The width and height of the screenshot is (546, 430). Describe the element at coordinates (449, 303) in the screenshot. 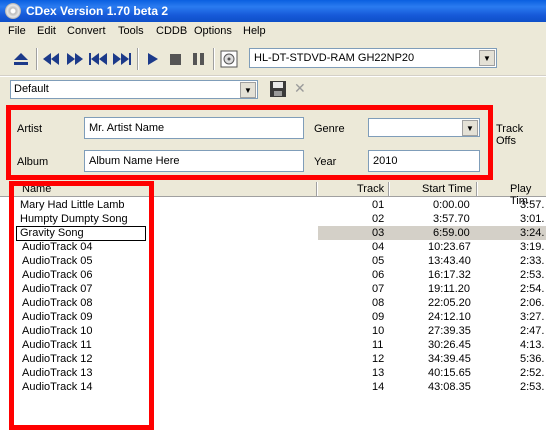

I see `track-start: 22:05.20` at that location.